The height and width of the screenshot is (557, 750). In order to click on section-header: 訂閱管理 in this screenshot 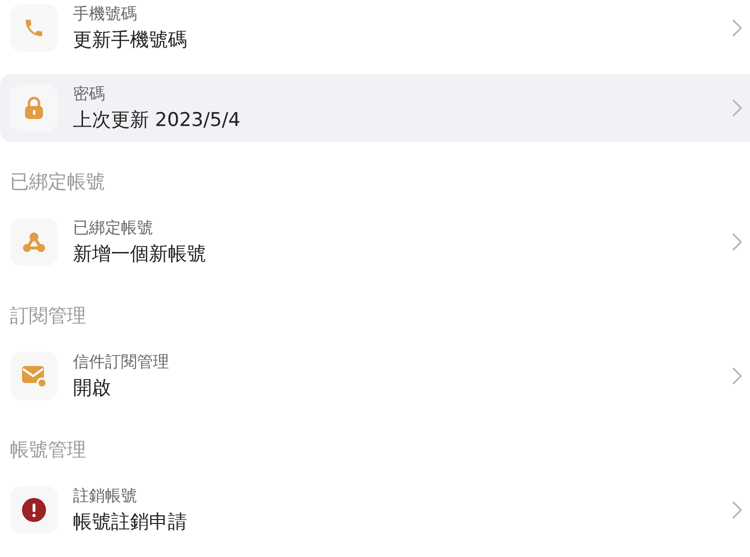, I will do `click(48, 316)`.